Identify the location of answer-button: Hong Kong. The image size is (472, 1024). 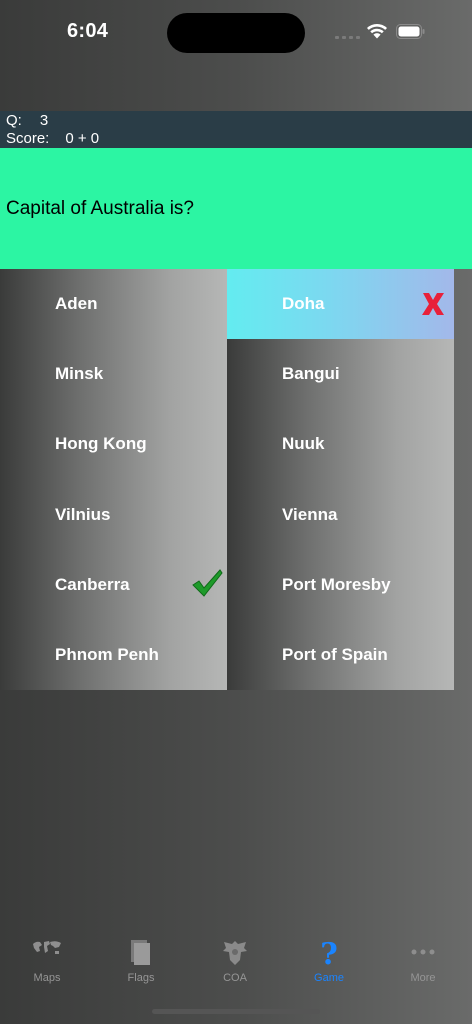
(113, 444).